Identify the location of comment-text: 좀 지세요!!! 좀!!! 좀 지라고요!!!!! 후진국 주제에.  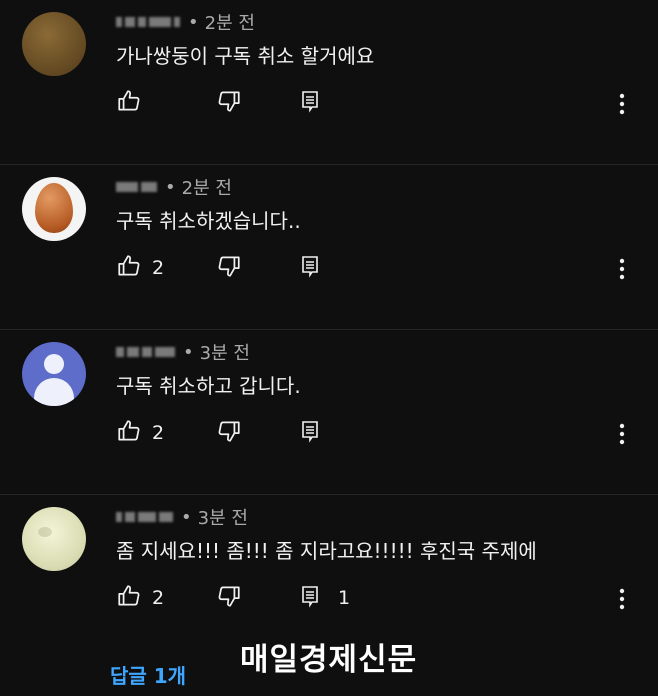
(326, 551).